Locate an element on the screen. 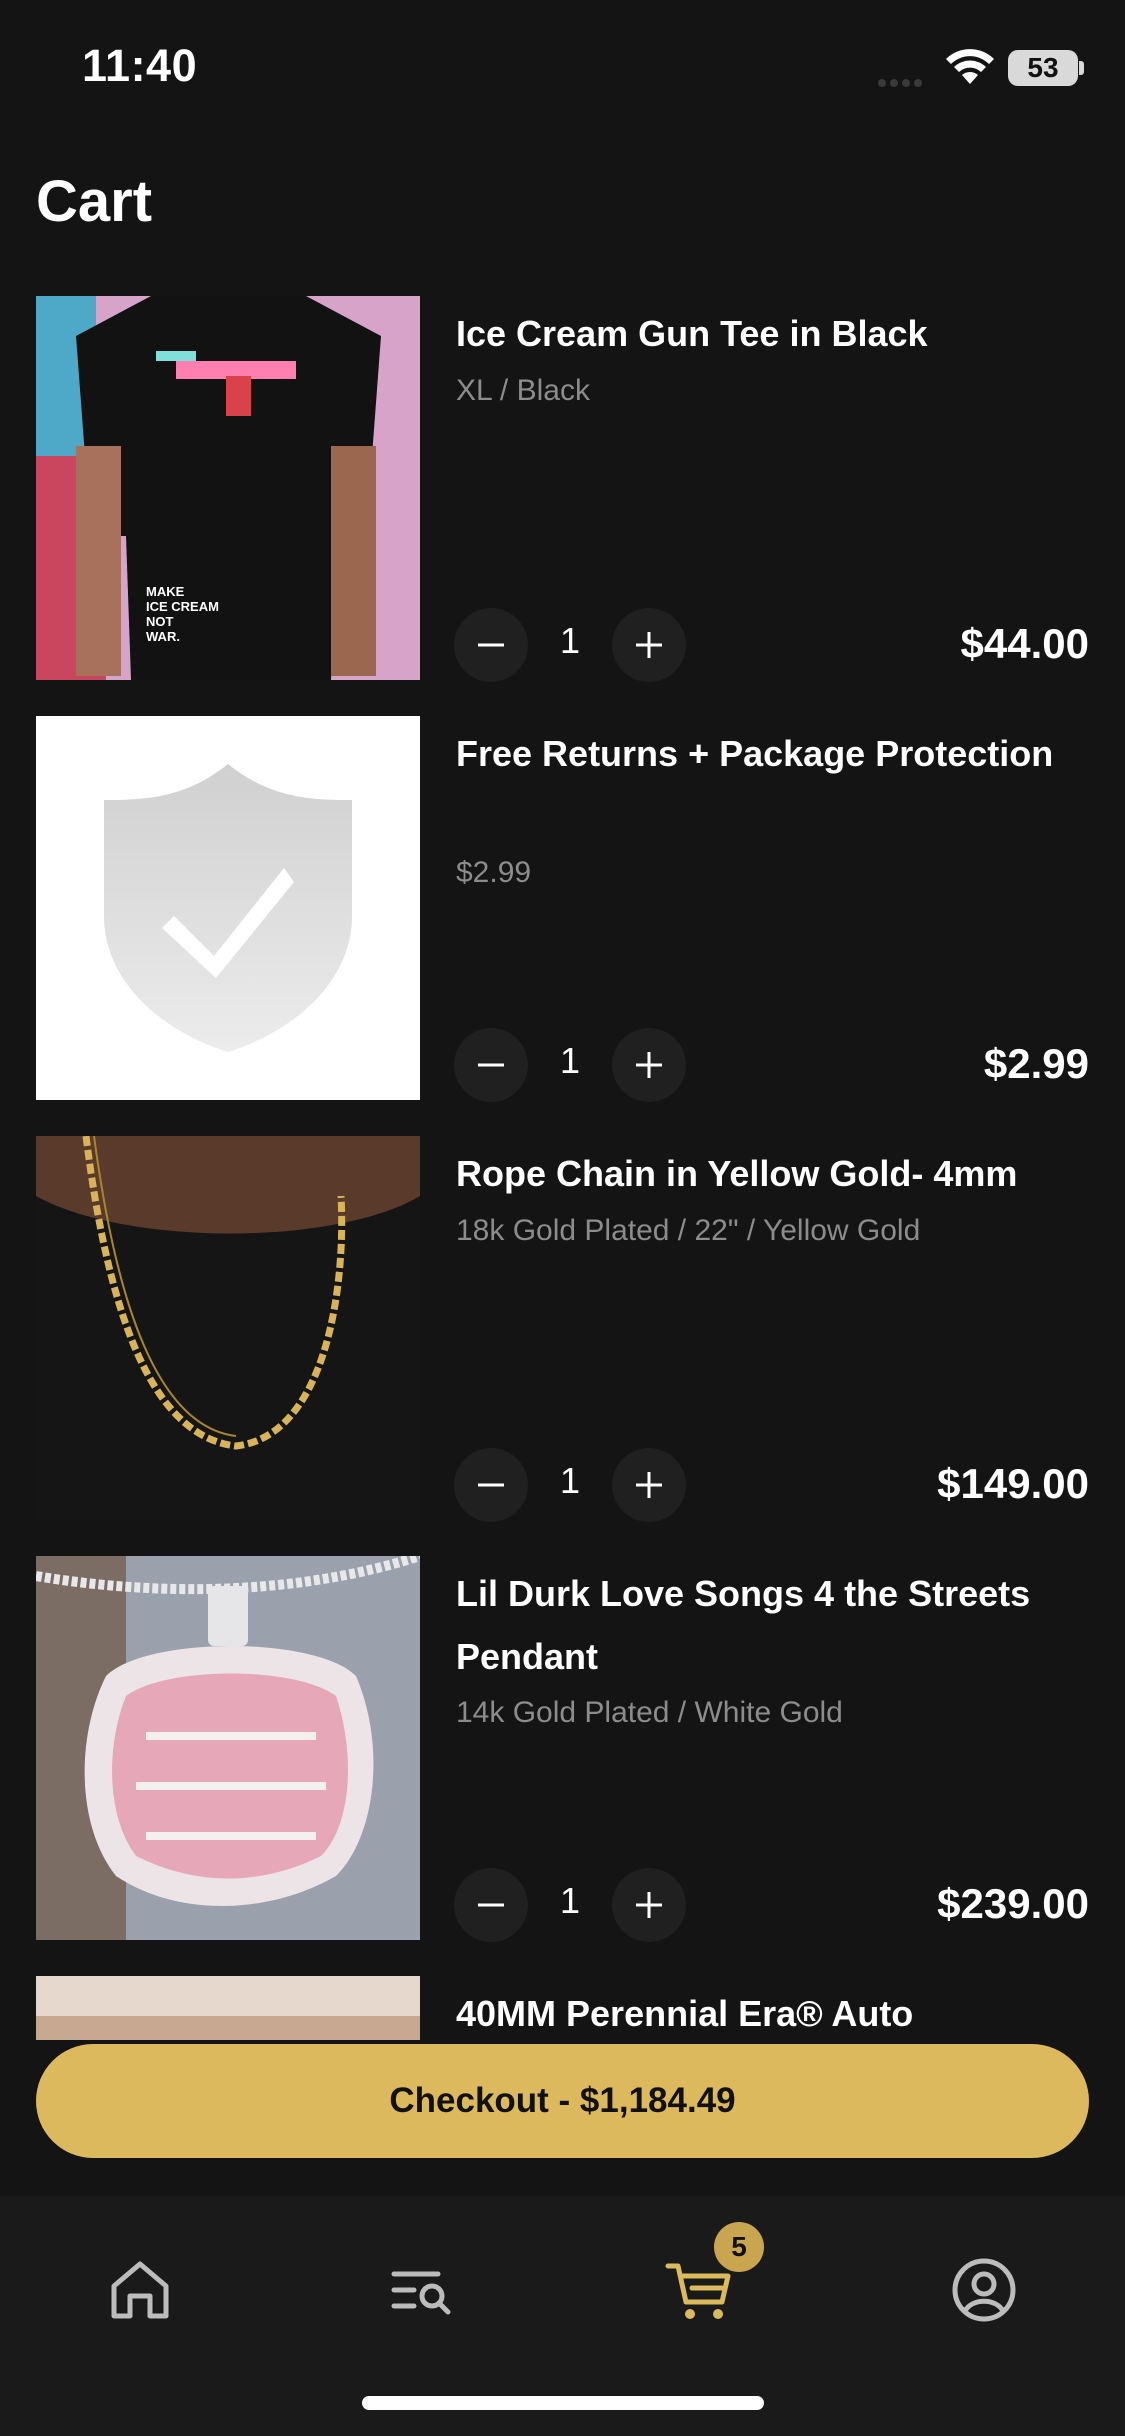 The height and width of the screenshot is (2436, 1125). item-name: Ice Cream Gun Tee in Black is located at coordinates (776, 333).